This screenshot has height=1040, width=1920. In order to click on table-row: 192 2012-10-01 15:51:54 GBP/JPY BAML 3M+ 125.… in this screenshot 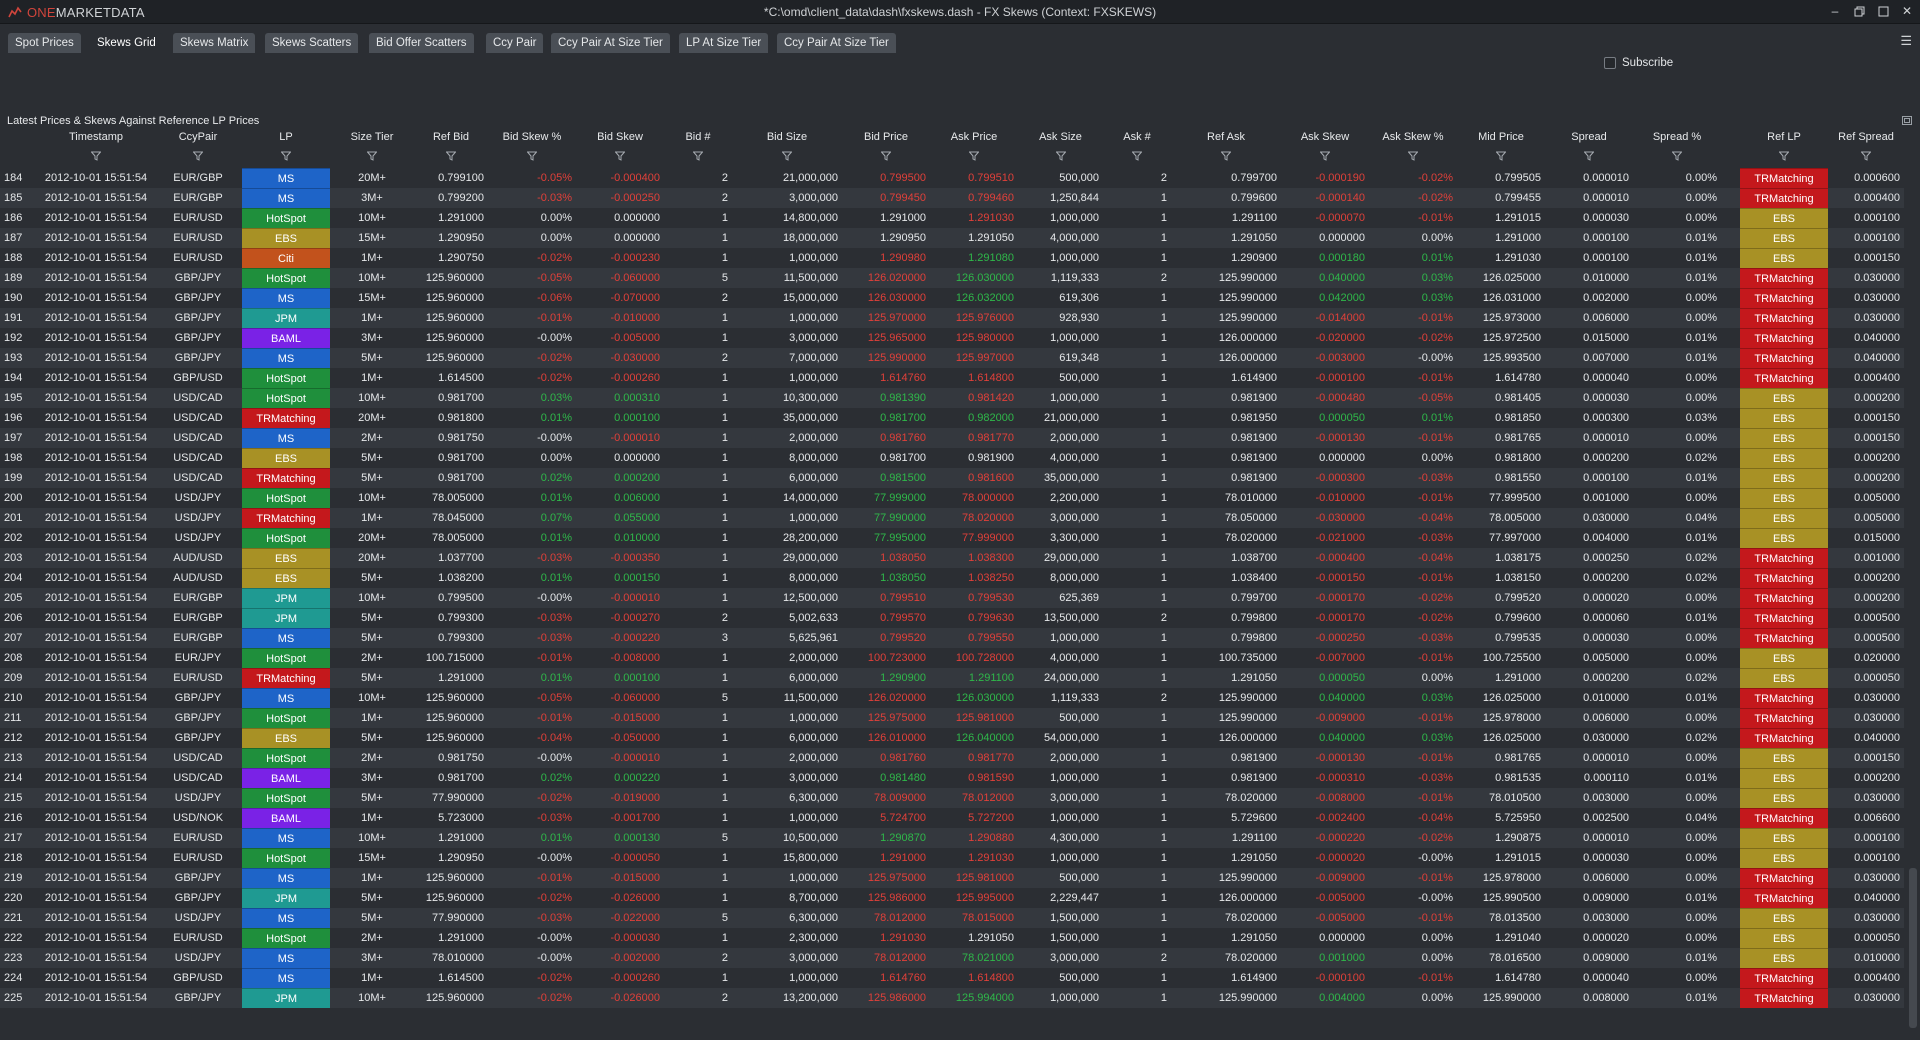, I will do `click(952, 338)`.